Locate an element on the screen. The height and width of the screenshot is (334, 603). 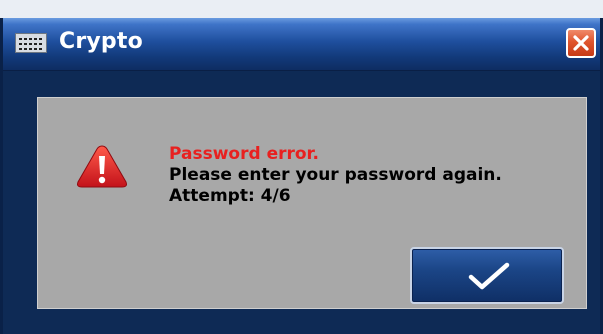
checkmark-icon is located at coordinates (489, 276).